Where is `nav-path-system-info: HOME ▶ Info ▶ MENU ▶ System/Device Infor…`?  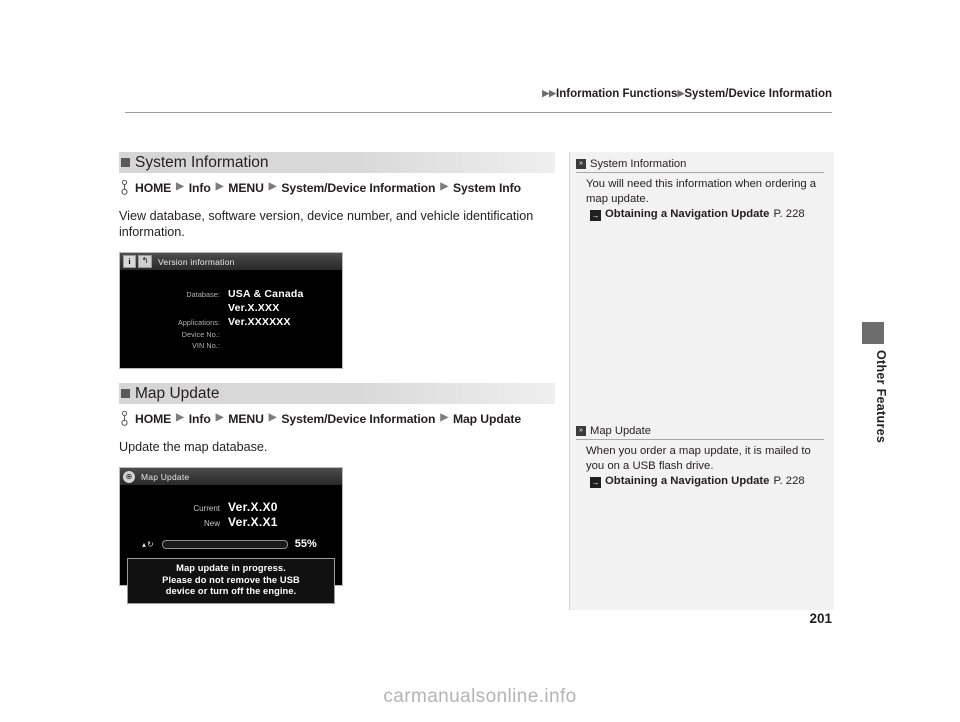
nav-path-system-info: HOME ▶ Info ▶ MENU ▶ System/Device Infor… is located at coordinates (337, 187).